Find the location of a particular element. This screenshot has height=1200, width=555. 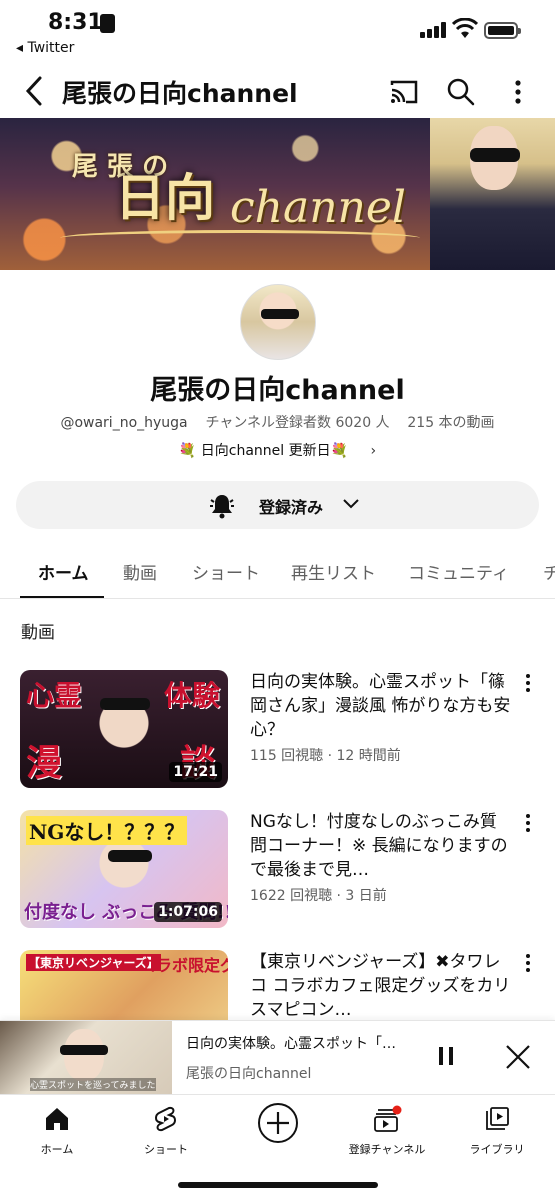

channel-handle: @owari_no_hyuga is located at coordinates (124, 423).